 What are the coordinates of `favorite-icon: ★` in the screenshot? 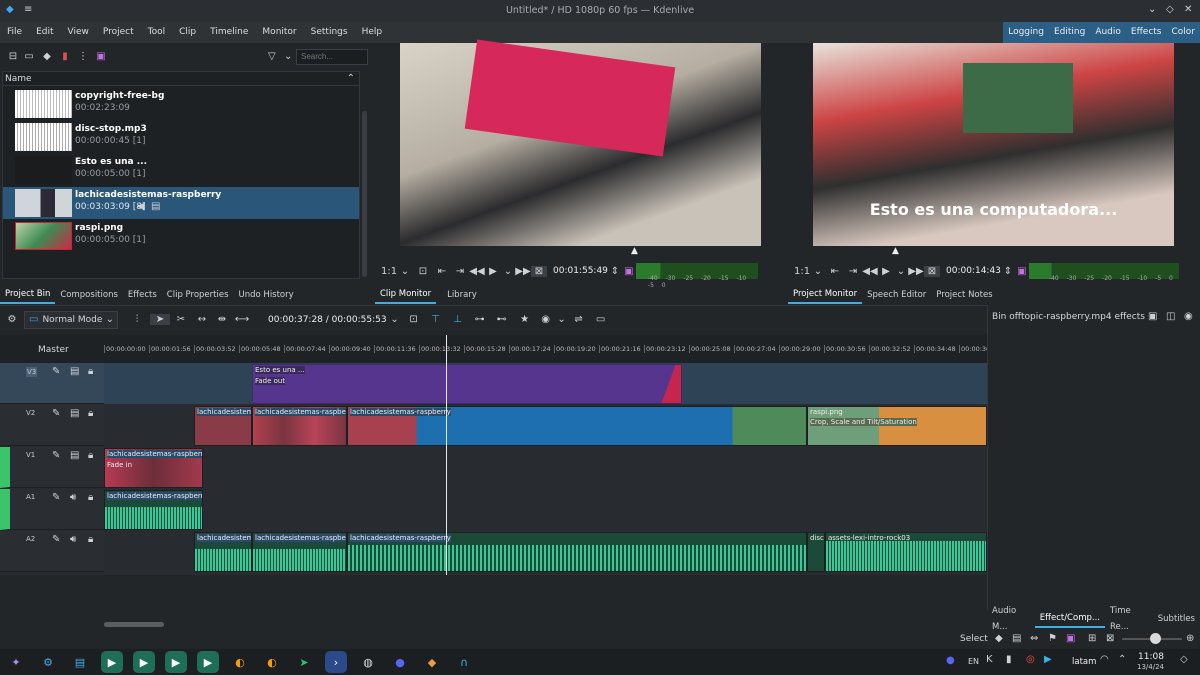 It's located at (525, 319).